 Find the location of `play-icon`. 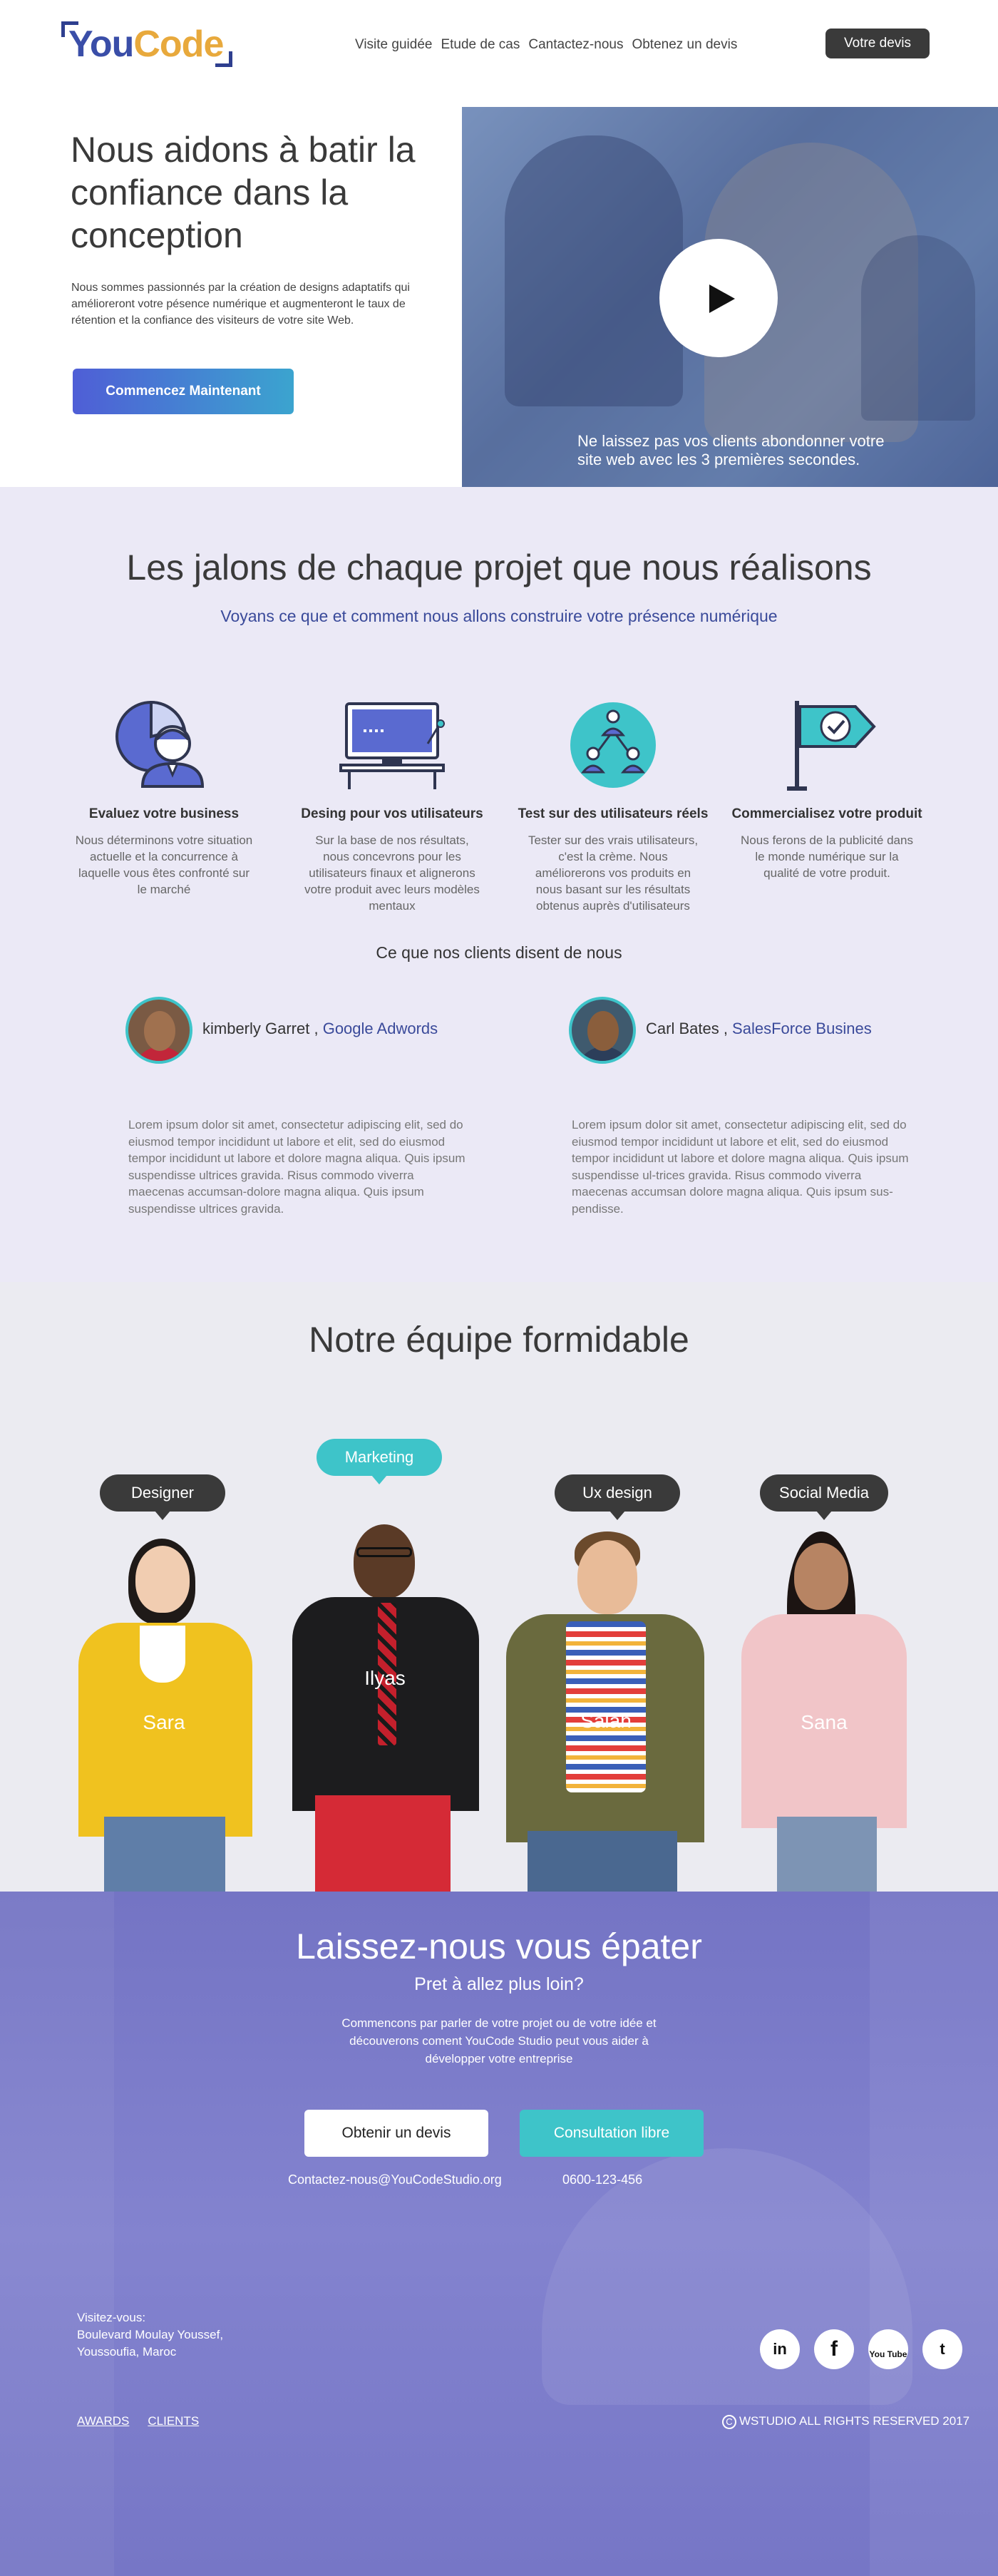

play-icon is located at coordinates (718, 298).